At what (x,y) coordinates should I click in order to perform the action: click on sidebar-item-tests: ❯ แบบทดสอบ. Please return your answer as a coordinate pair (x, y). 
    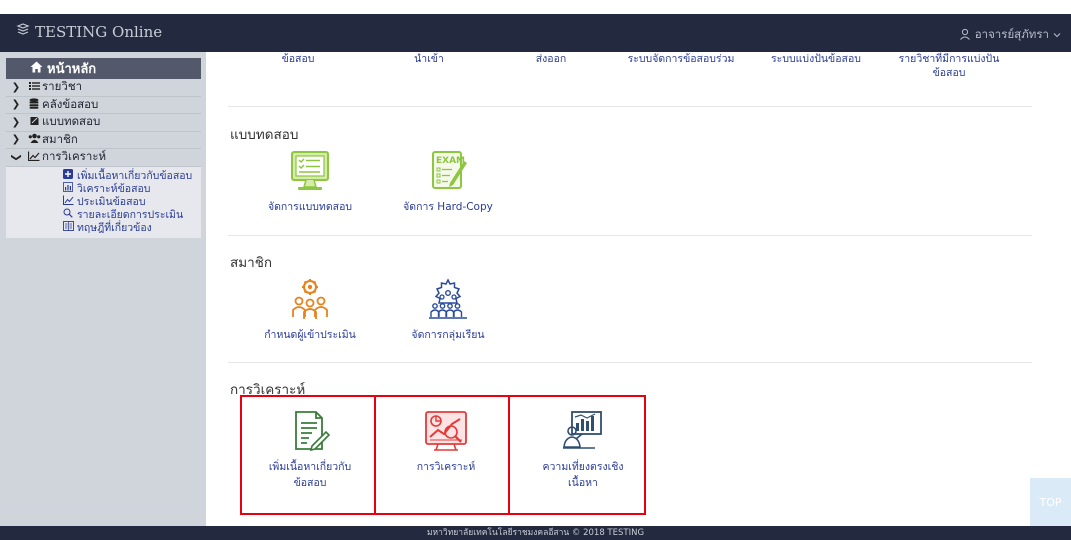
    Looking at the image, I should click on (103, 123).